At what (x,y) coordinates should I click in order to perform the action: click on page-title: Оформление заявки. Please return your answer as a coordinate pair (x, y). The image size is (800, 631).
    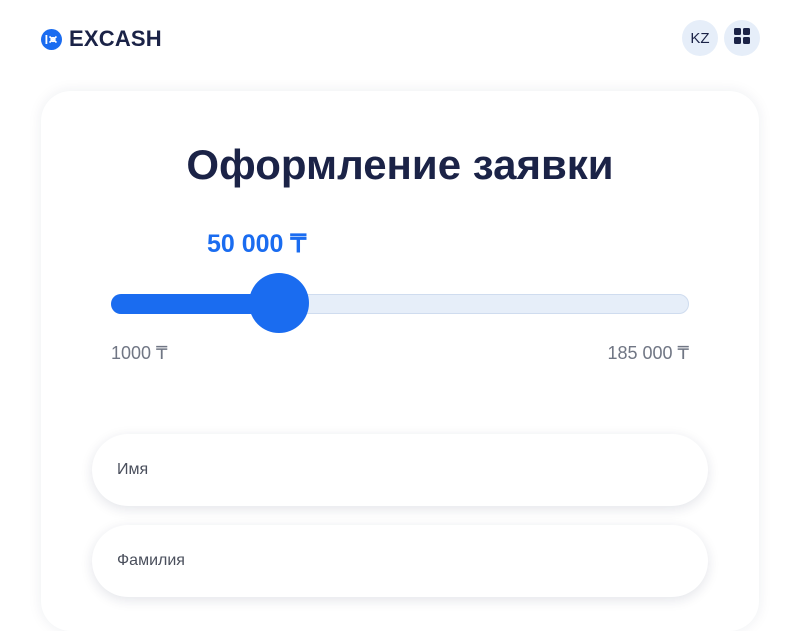
    Looking at the image, I should click on (400, 164).